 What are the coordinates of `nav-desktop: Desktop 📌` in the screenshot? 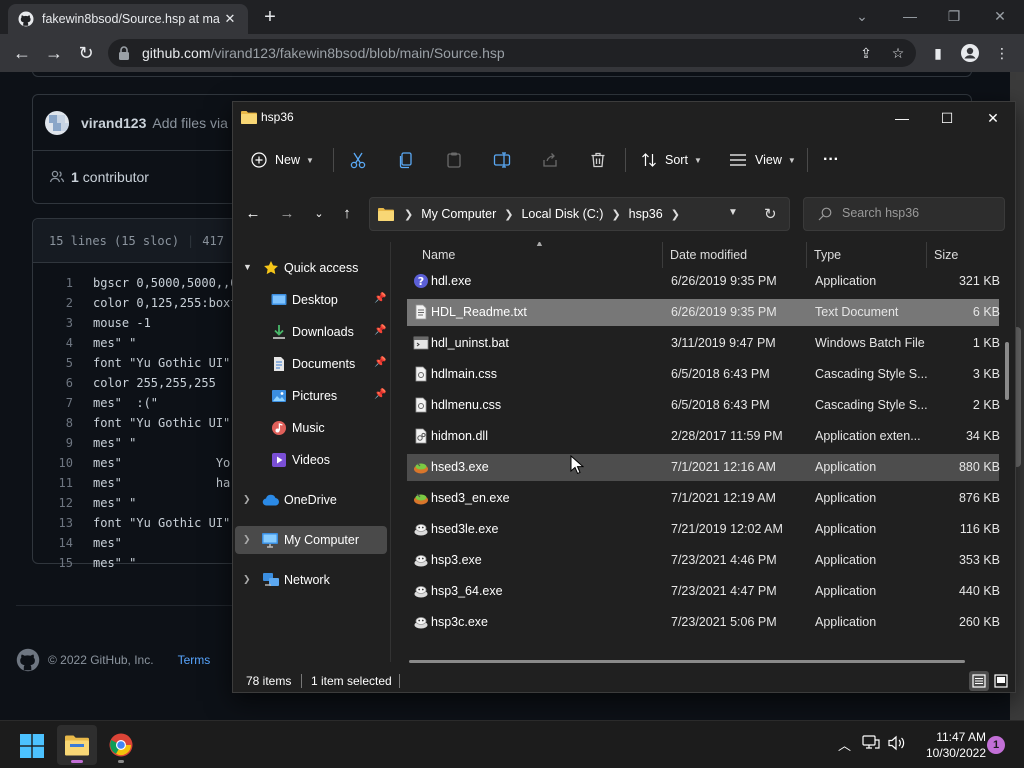 It's located at (311, 300).